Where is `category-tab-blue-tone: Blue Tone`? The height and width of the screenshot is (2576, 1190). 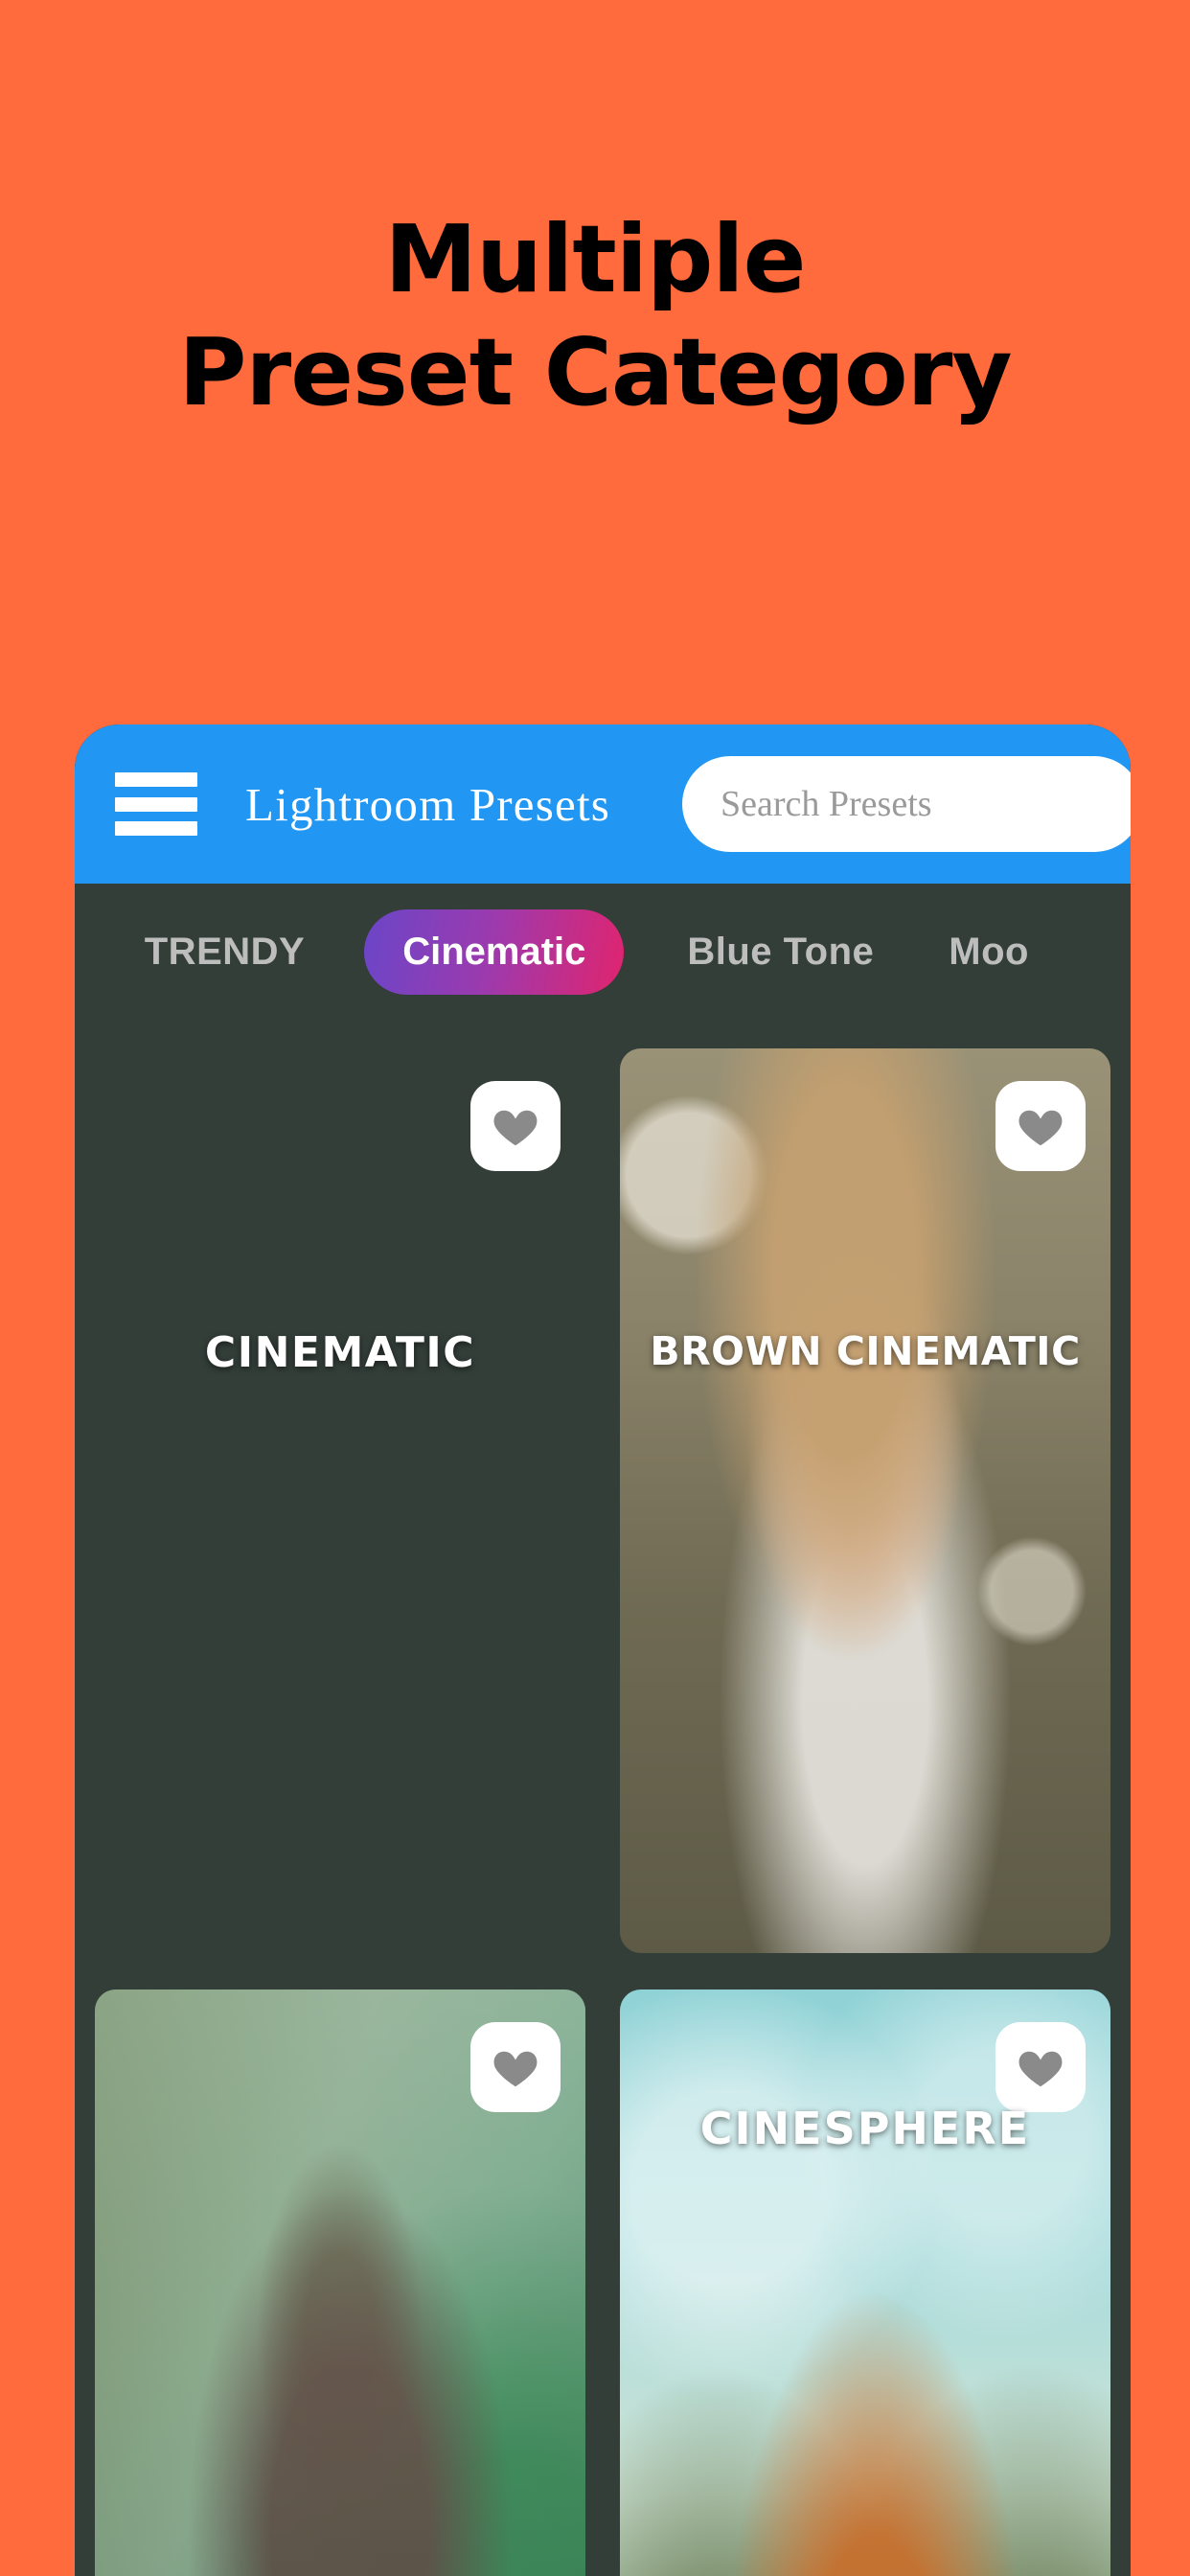
category-tab-blue-tone: Blue Tone is located at coordinates (780, 952).